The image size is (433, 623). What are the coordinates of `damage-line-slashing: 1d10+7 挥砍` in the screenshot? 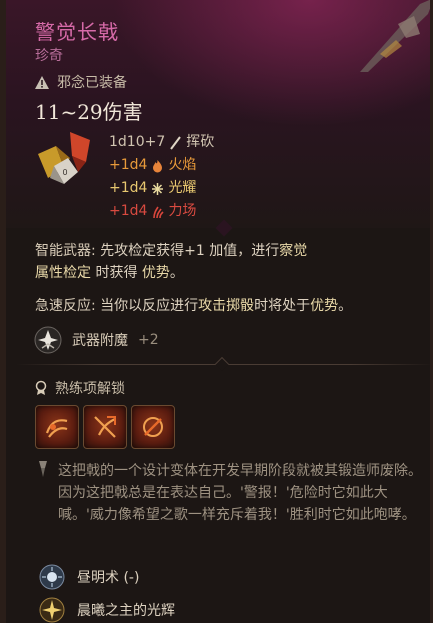 It's located at (161, 142).